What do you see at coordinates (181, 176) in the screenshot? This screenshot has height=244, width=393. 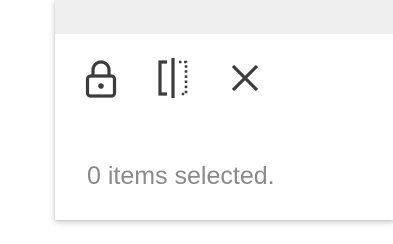 I see `selection-status-text: 0 items selected.` at bounding box center [181, 176].